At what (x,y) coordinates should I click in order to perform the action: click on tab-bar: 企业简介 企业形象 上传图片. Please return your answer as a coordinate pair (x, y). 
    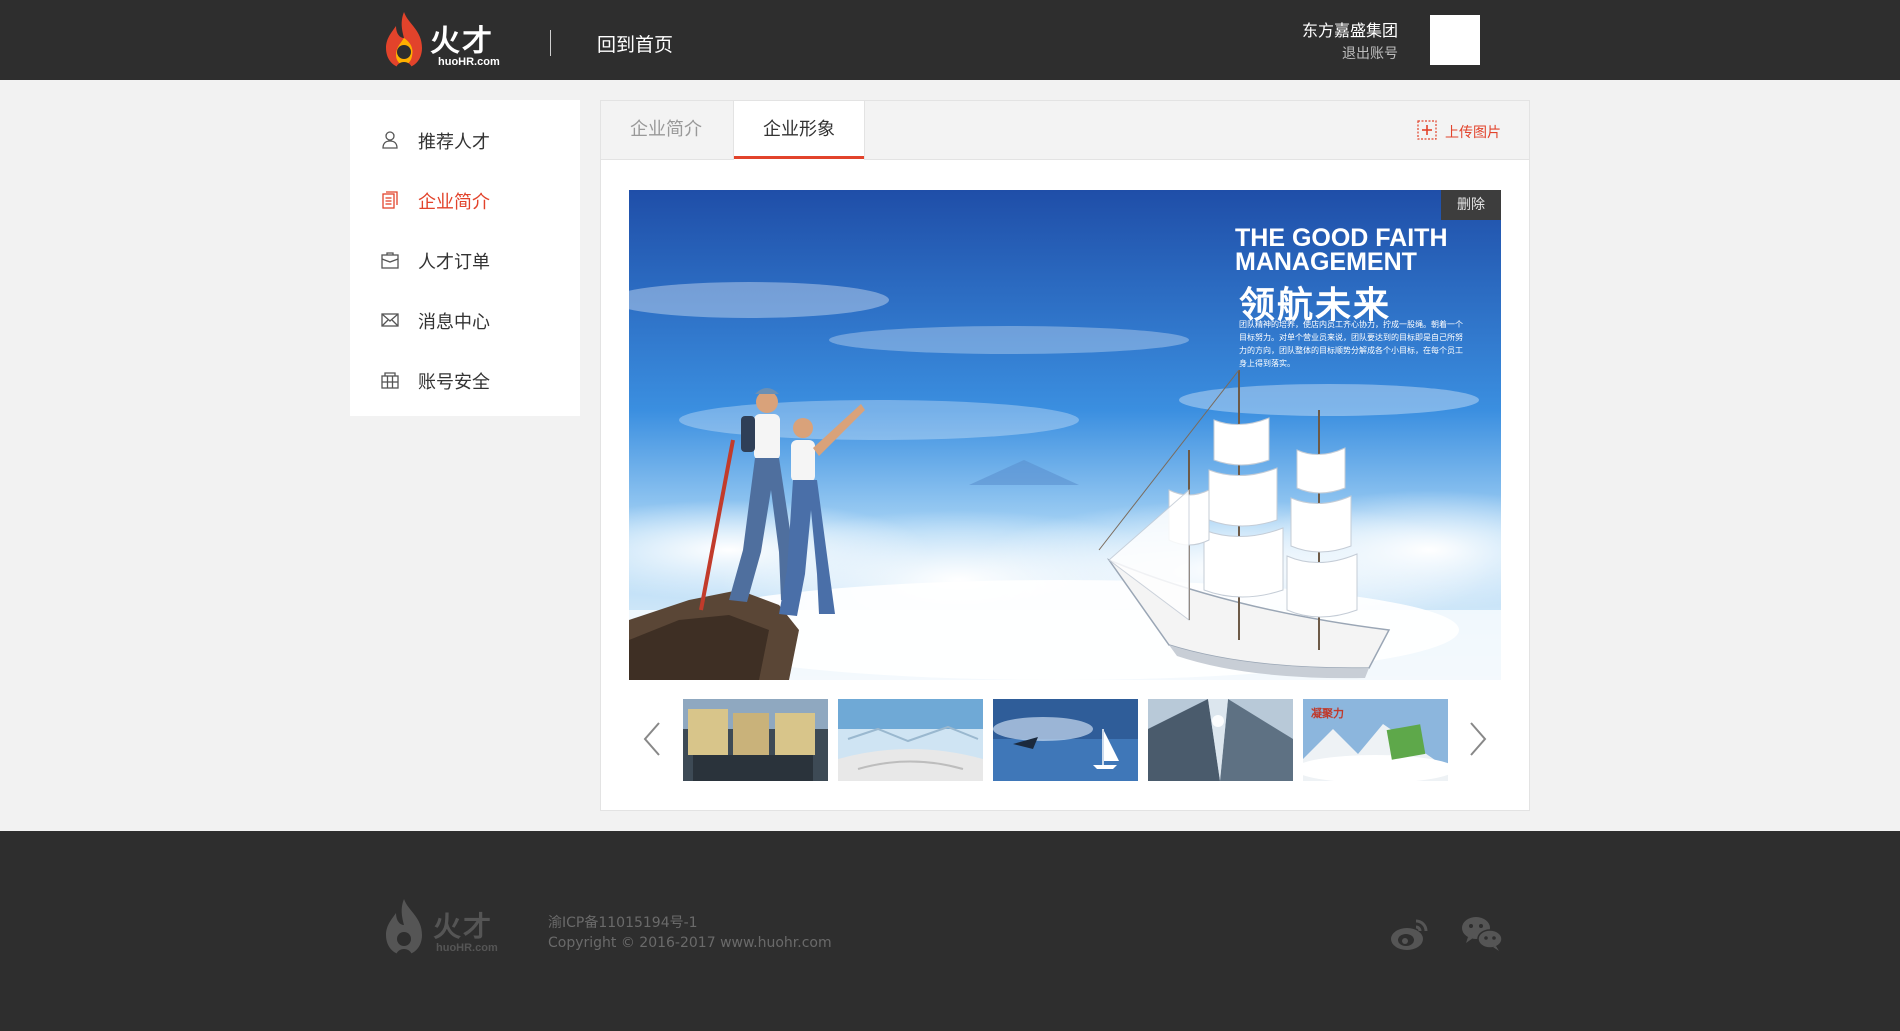
    Looking at the image, I should click on (1065, 130).